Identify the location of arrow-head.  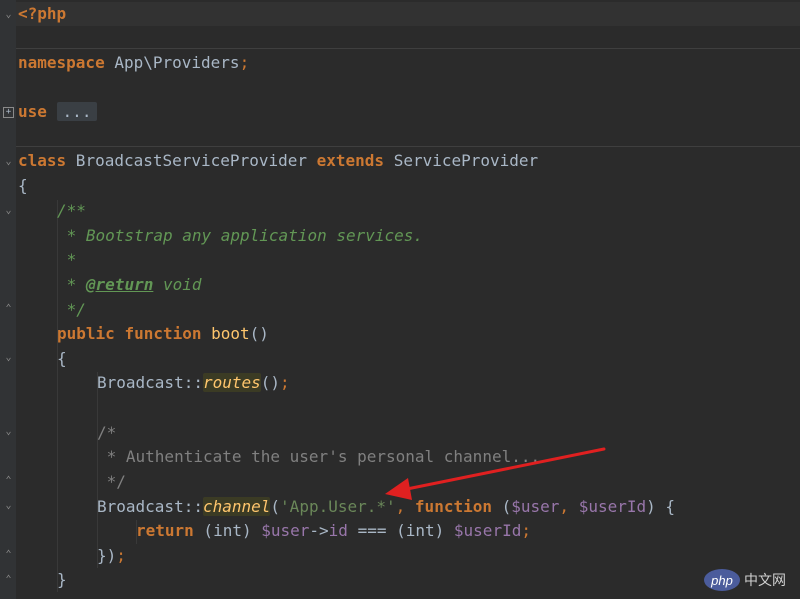
(398, 489).